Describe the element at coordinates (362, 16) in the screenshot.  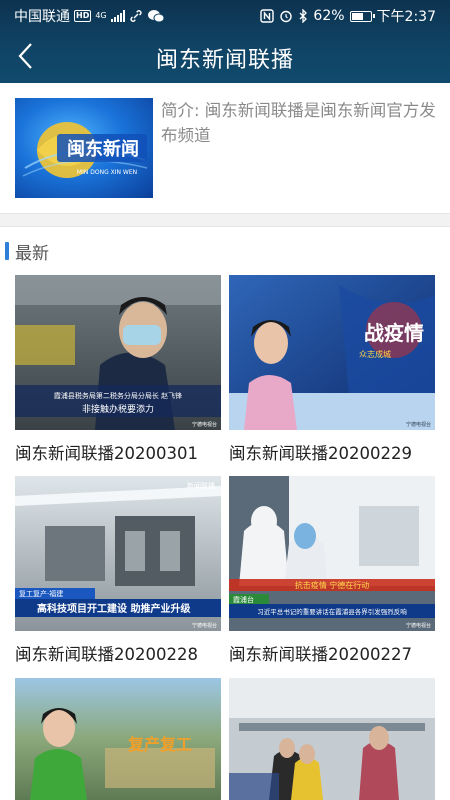
I see `battery-icon` at that location.